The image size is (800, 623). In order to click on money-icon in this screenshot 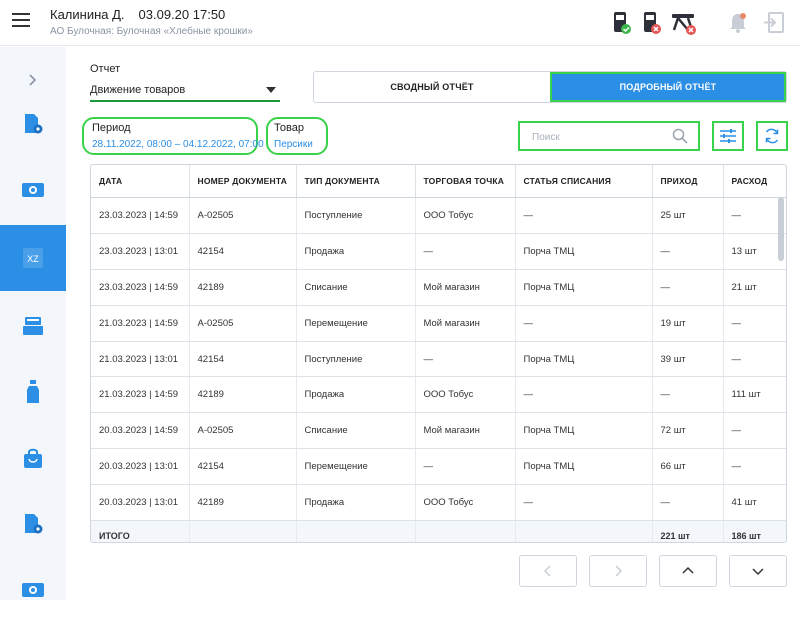, I will do `click(33, 190)`.